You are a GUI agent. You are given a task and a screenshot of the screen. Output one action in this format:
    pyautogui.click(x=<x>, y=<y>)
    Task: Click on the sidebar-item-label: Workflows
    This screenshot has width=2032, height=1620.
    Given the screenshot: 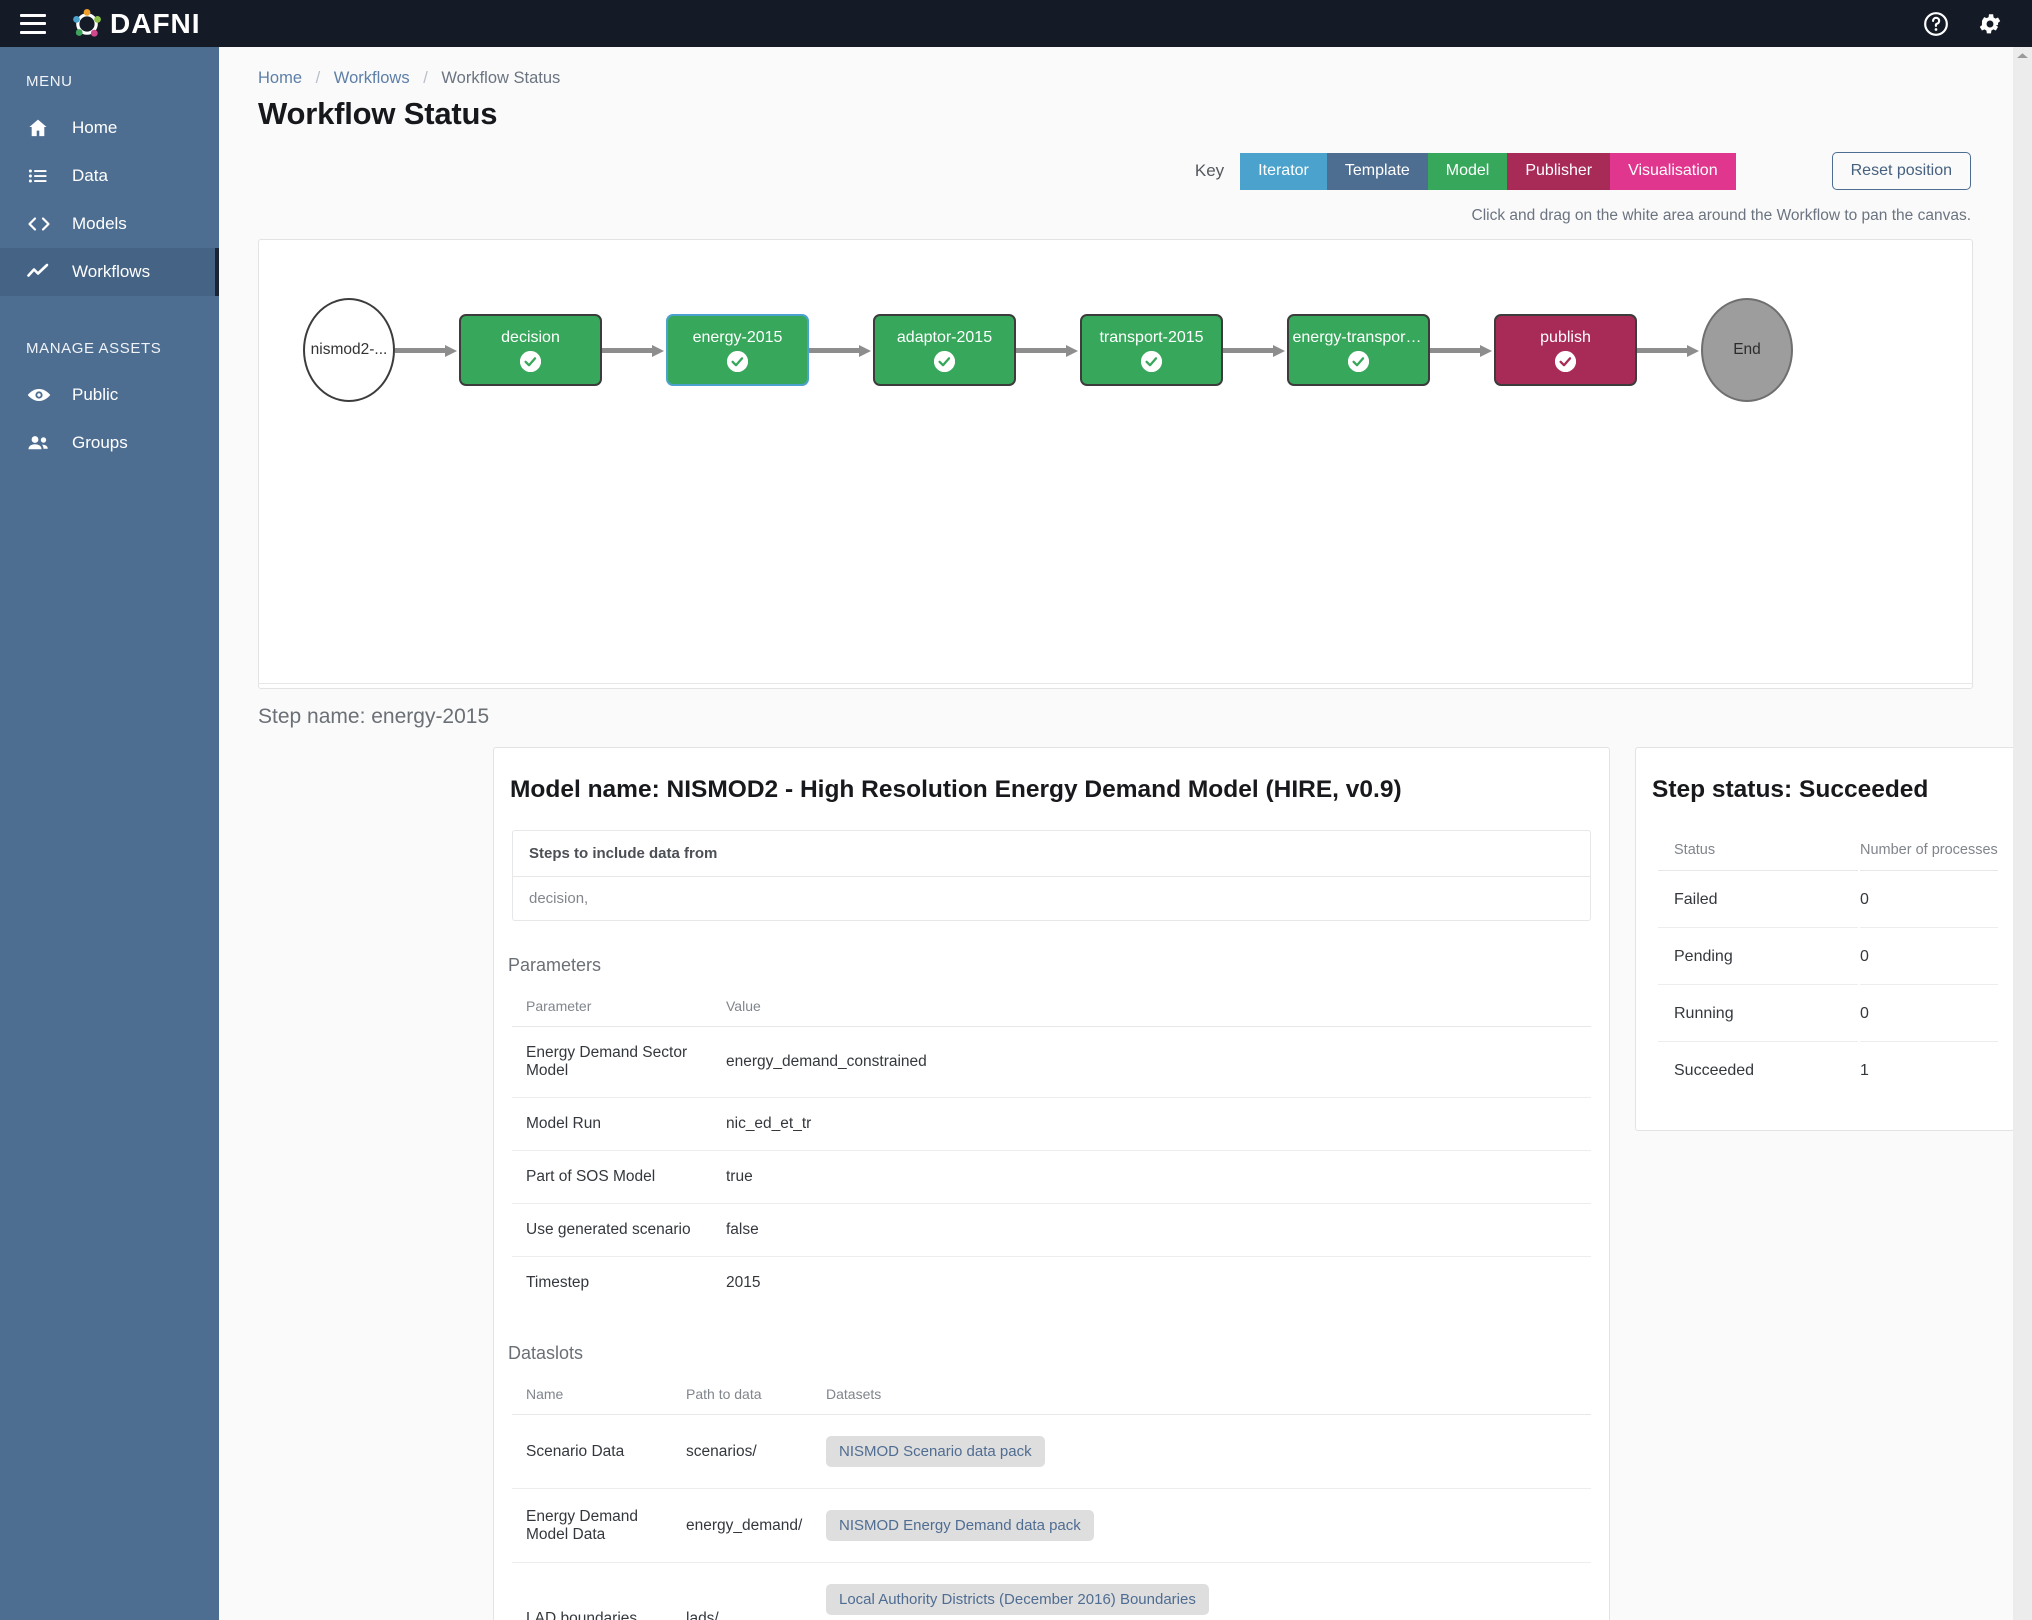 What is the action you would take?
    pyautogui.click(x=111, y=271)
    